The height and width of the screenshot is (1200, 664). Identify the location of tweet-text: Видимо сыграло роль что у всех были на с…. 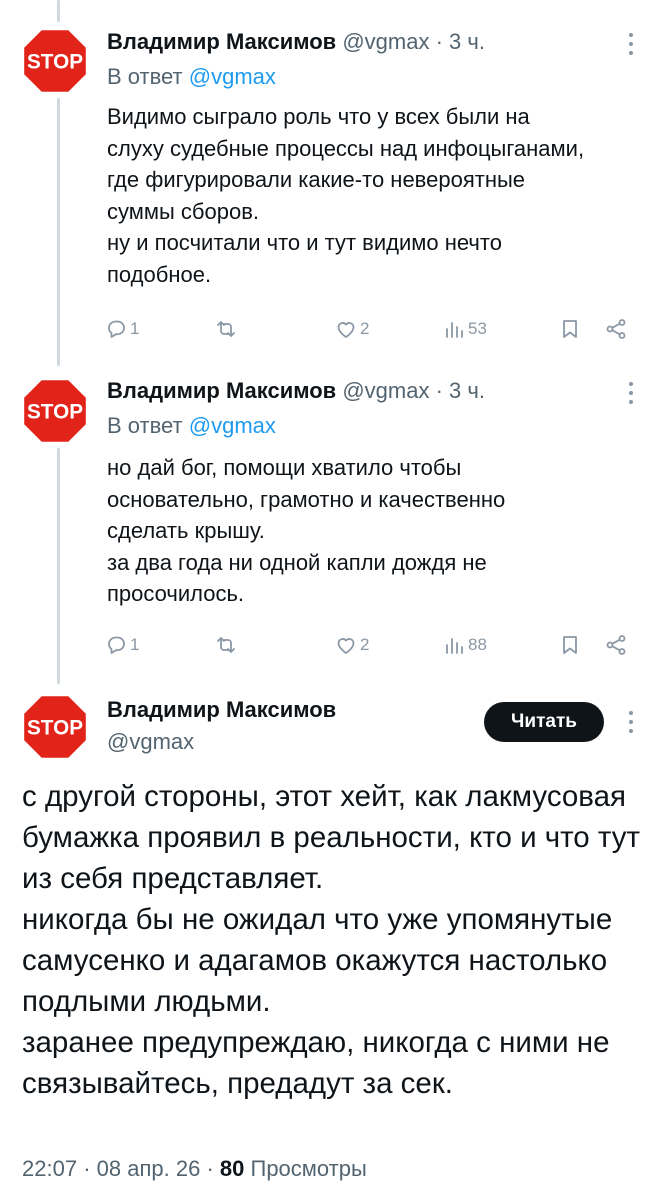
(346, 195).